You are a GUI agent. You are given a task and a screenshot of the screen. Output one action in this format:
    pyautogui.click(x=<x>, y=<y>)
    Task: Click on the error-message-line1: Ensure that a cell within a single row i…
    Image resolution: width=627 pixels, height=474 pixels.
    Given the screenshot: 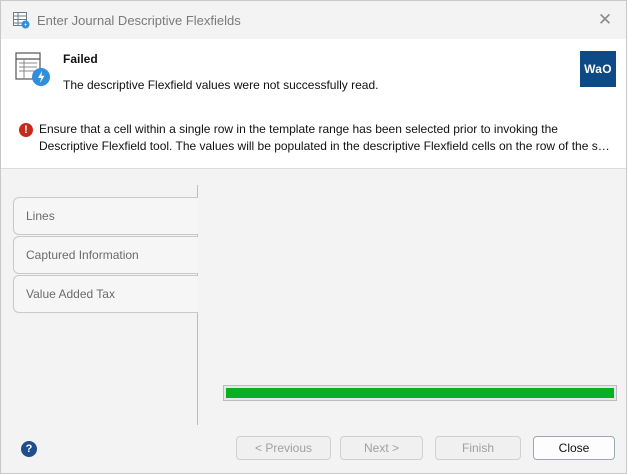 What is the action you would take?
    pyautogui.click(x=298, y=129)
    